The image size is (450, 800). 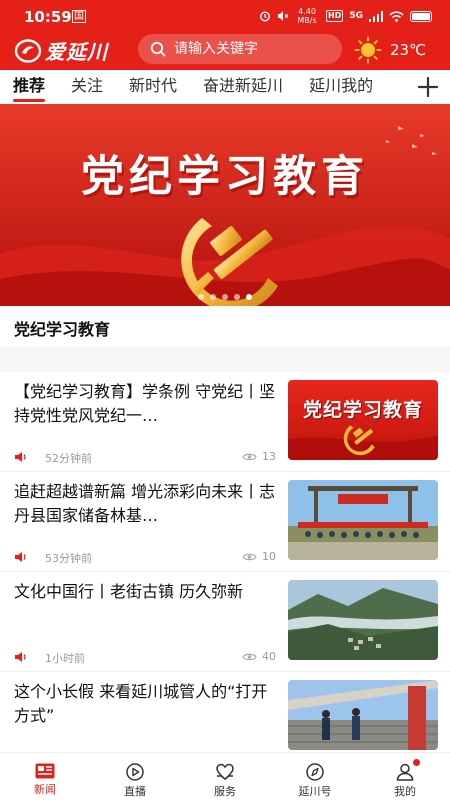 I want to click on news-meta: 1小时前 40, so click(x=145, y=657).